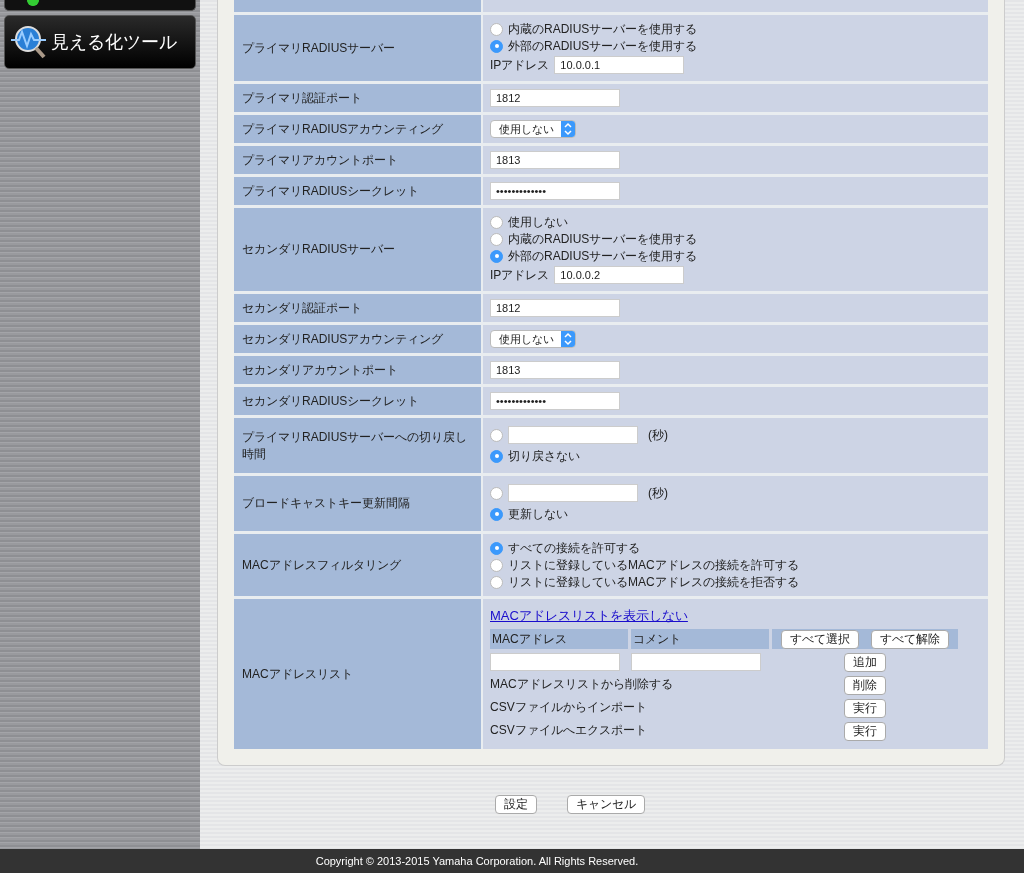  Describe the element at coordinates (477, 861) in the screenshot. I see `copyright-text: Copyright © 2013-2015 Yamaha Corporation. All Rights Reserved.` at that location.